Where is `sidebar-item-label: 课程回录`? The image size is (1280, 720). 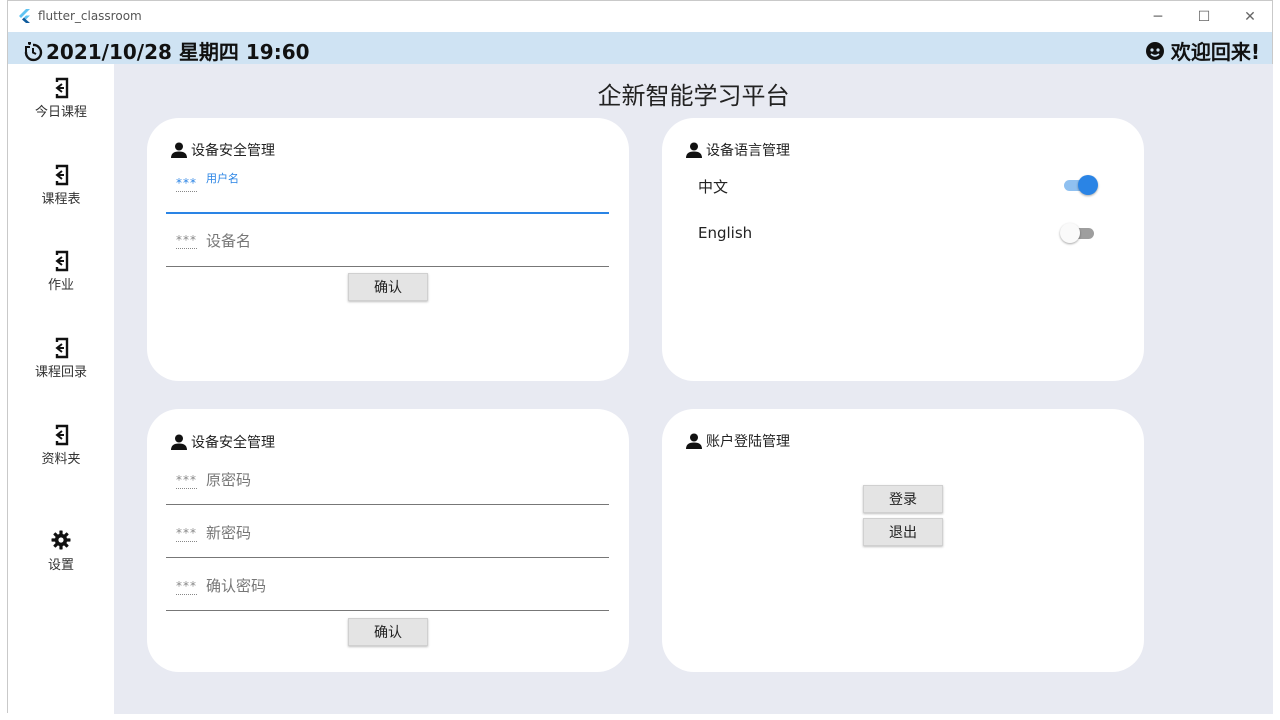 sidebar-item-label: 课程回录 is located at coordinates (60, 372).